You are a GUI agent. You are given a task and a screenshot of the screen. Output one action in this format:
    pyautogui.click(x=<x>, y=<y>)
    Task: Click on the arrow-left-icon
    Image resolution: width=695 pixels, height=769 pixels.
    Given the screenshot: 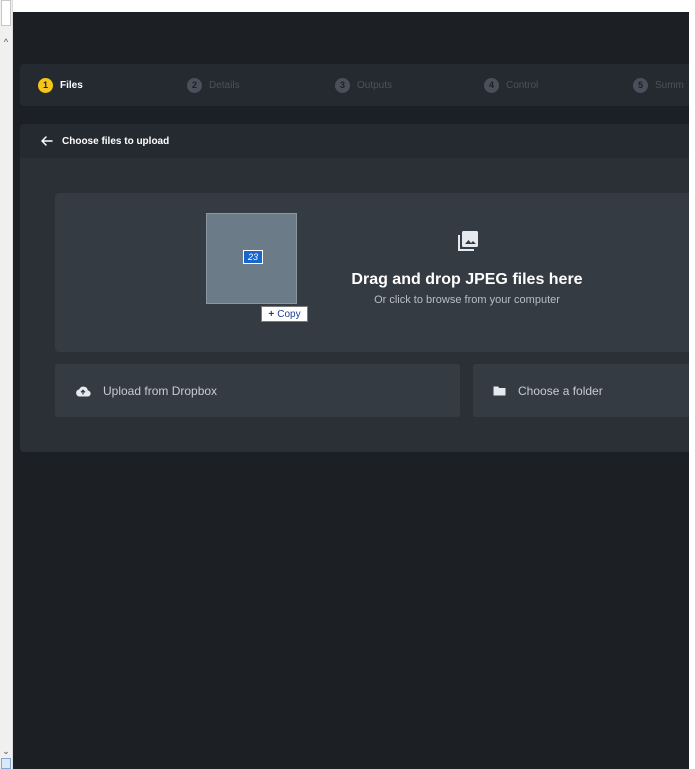 What is the action you would take?
    pyautogui.click(x=47, y=141)
    